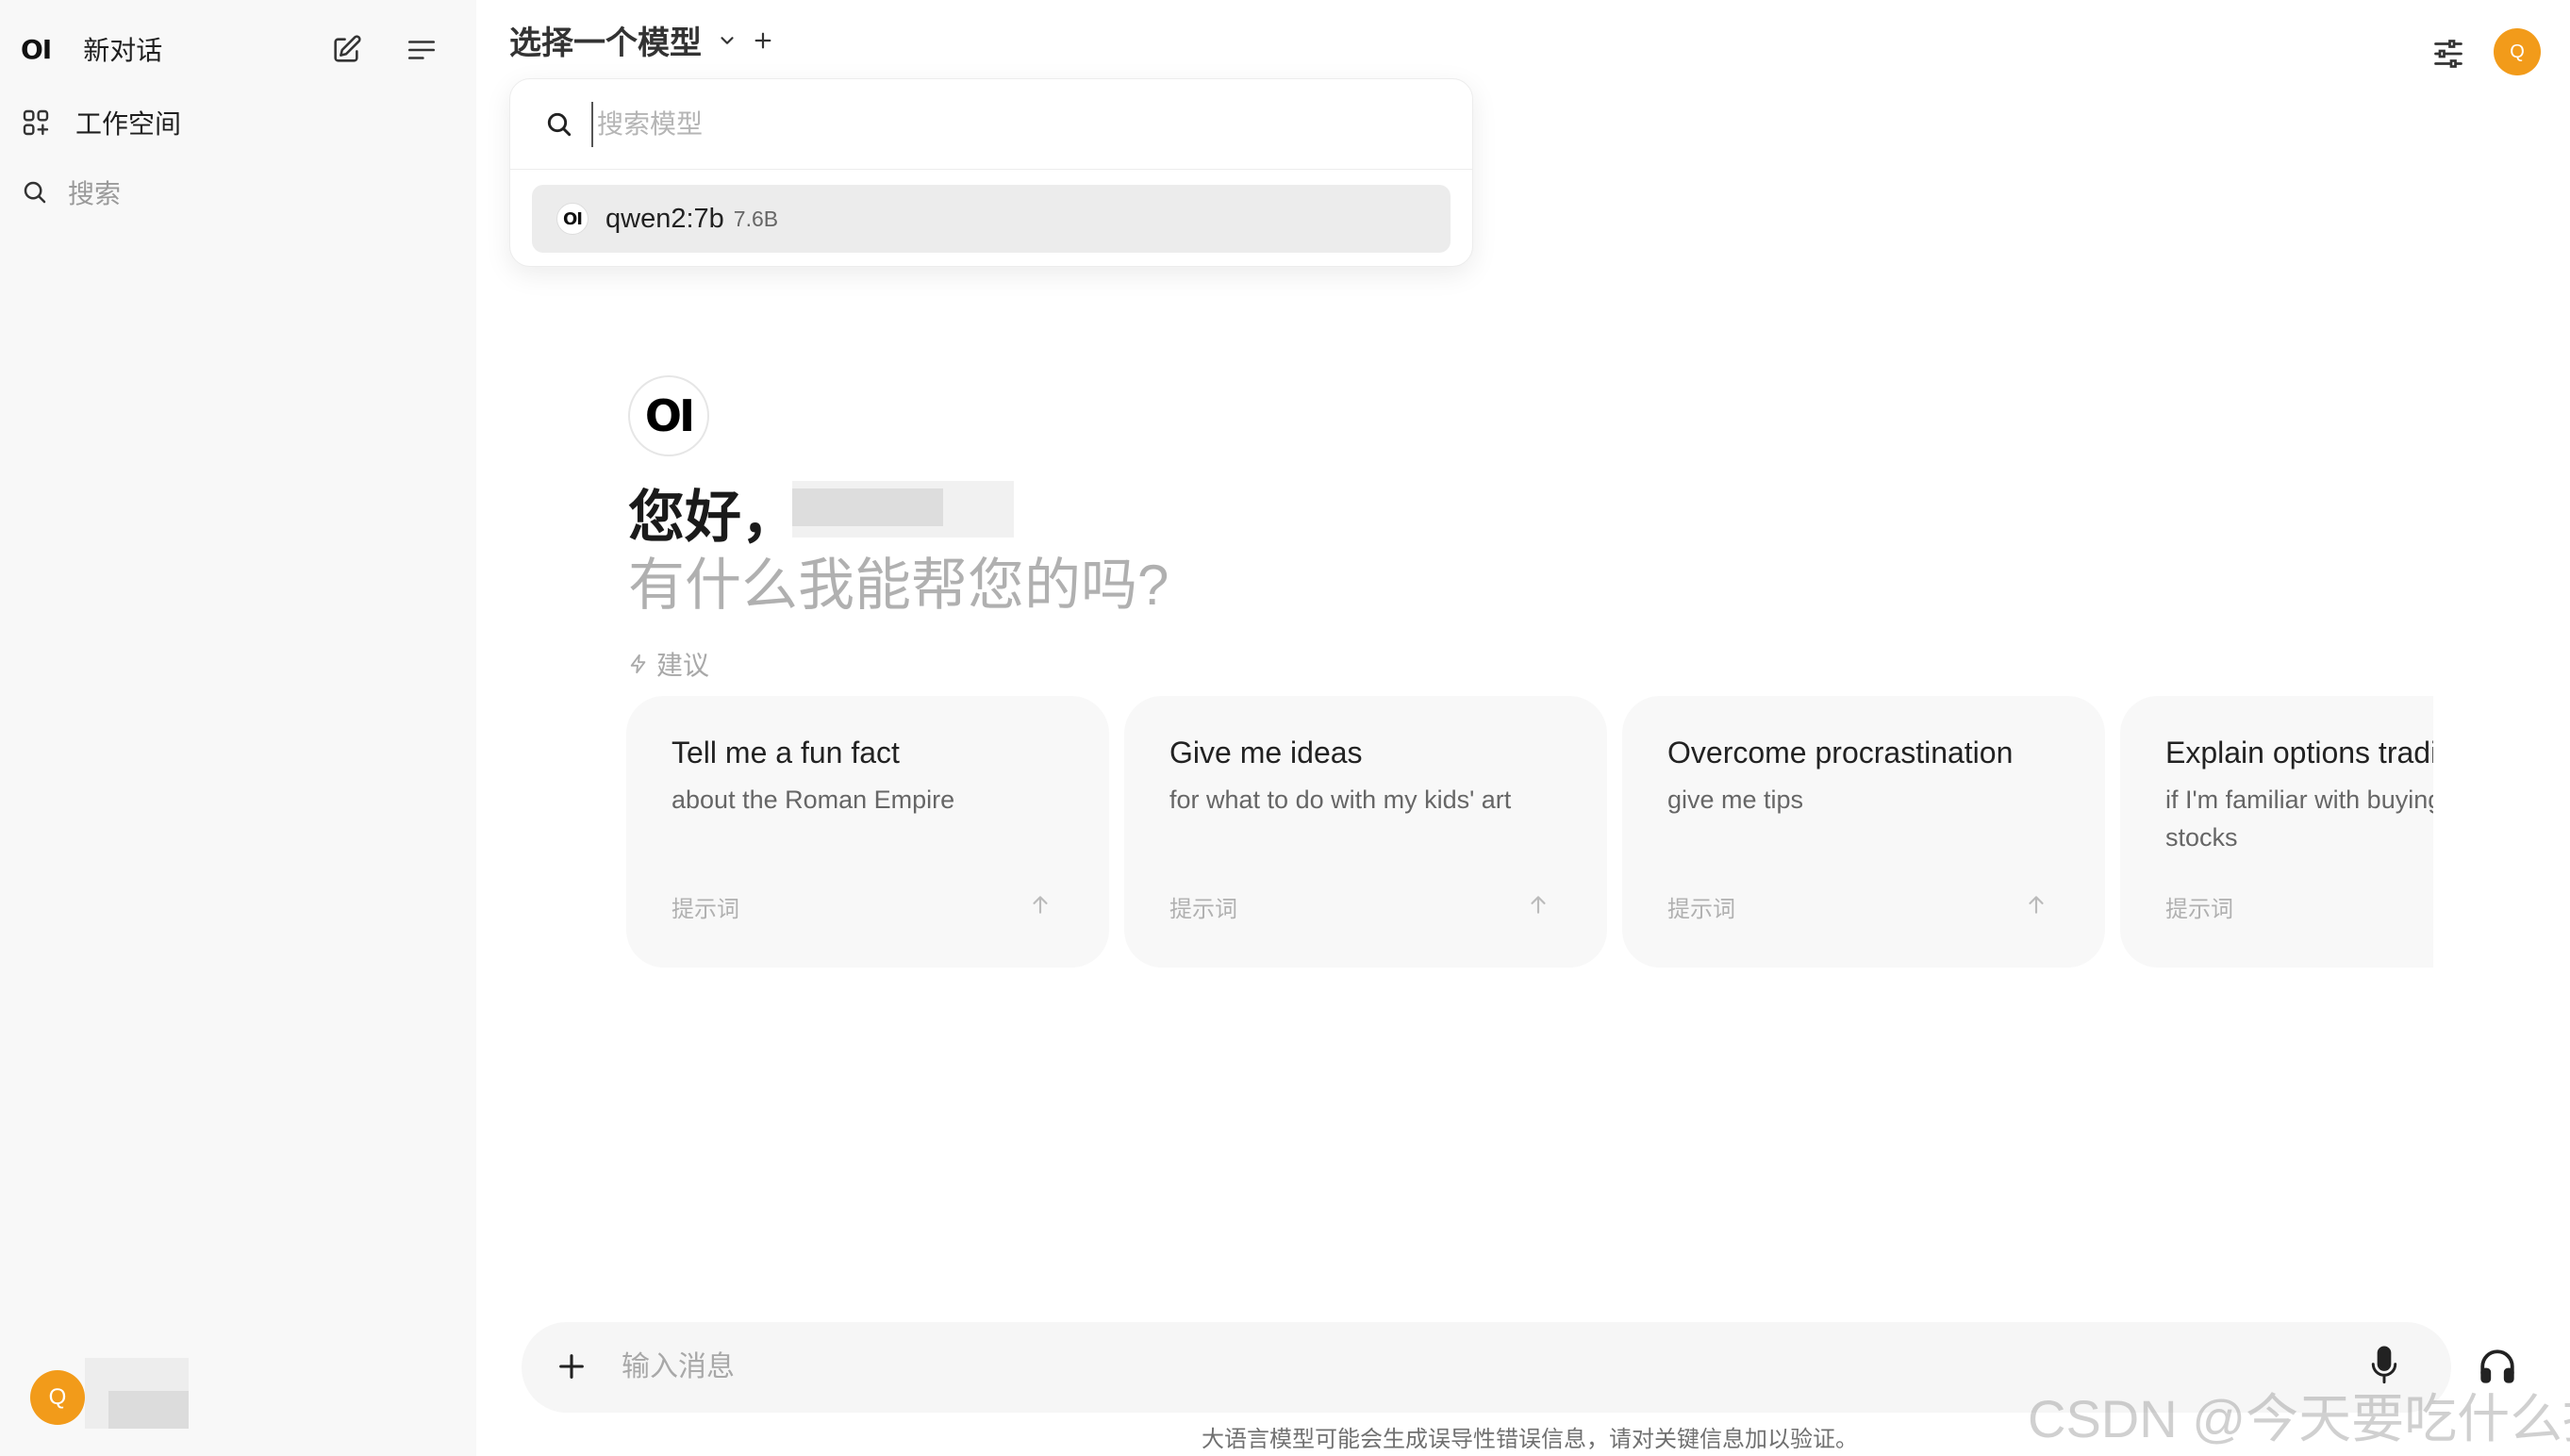 The width and height of the screenshot is (2570, 1456). I want to click on header-user-initial: Q, so click(2517, 51).